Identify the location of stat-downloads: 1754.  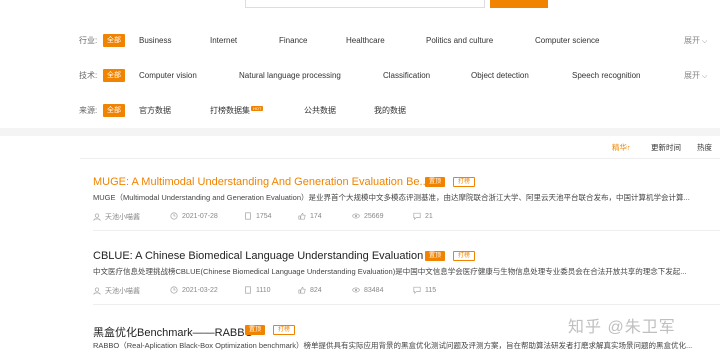
(258, 216).